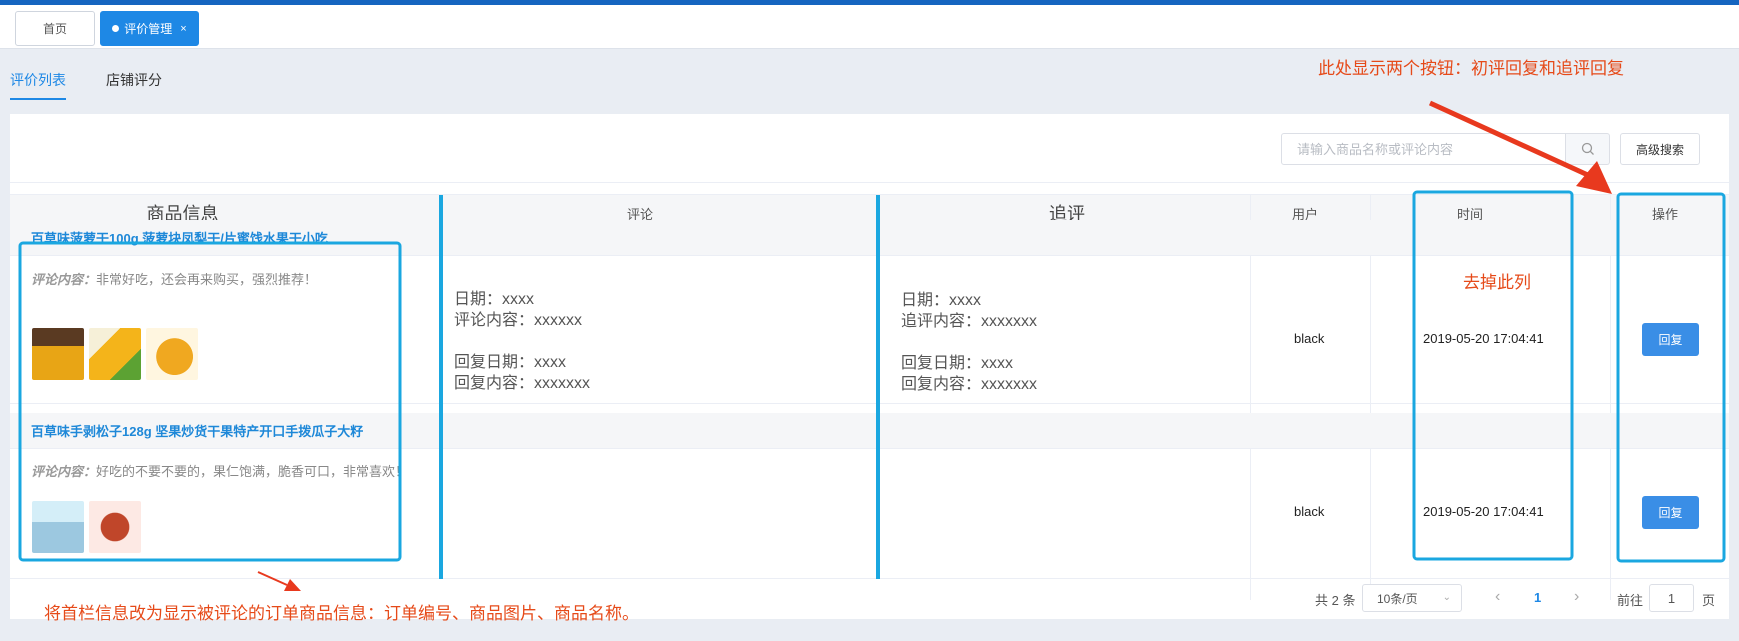  What do you see at coordinates (1497, 282) in the screenshot?
I see `annotation-note-remove-column: 去掉此列` at bounding box center [1497, 282].